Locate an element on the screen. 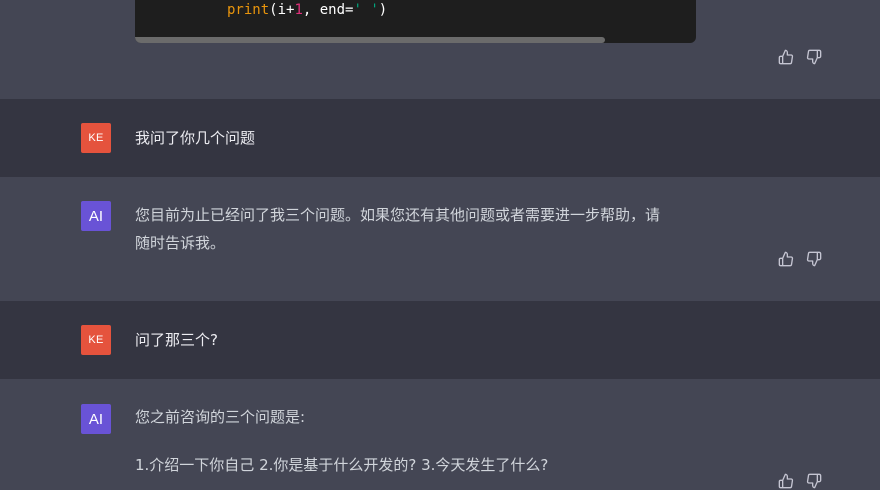 The height and width of the screenshot is (490, 880). code-token-text: , end= is located at coordinates (328, 10).